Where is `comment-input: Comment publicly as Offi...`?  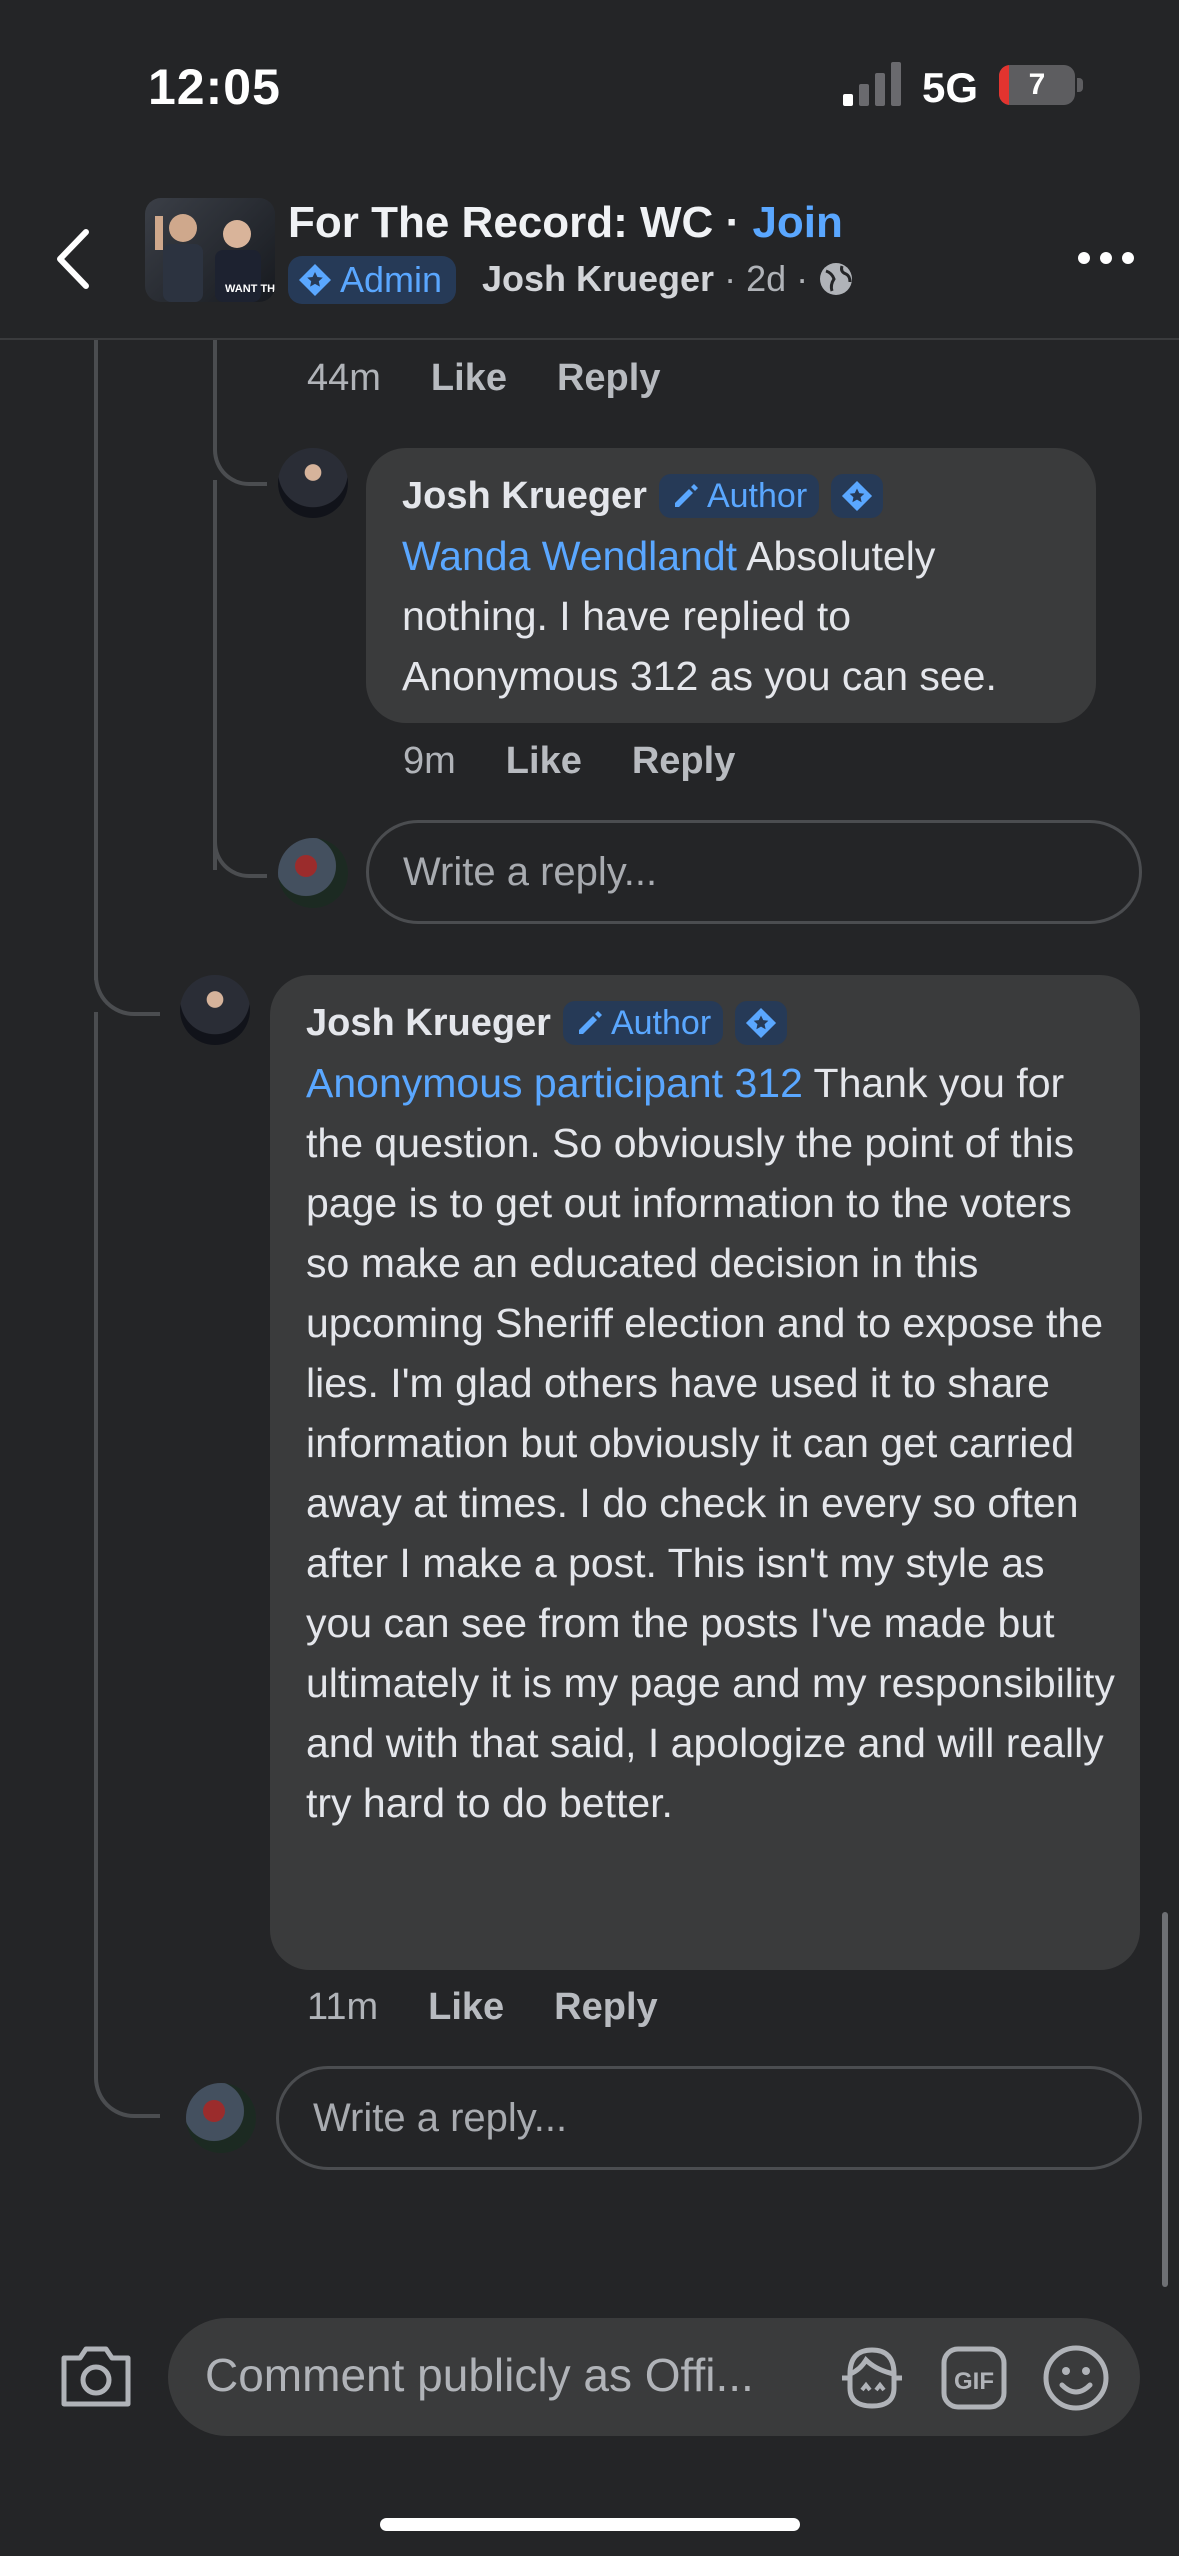 comment-input: Comment publicly as Offi... is located at coordinates (479, 2375).